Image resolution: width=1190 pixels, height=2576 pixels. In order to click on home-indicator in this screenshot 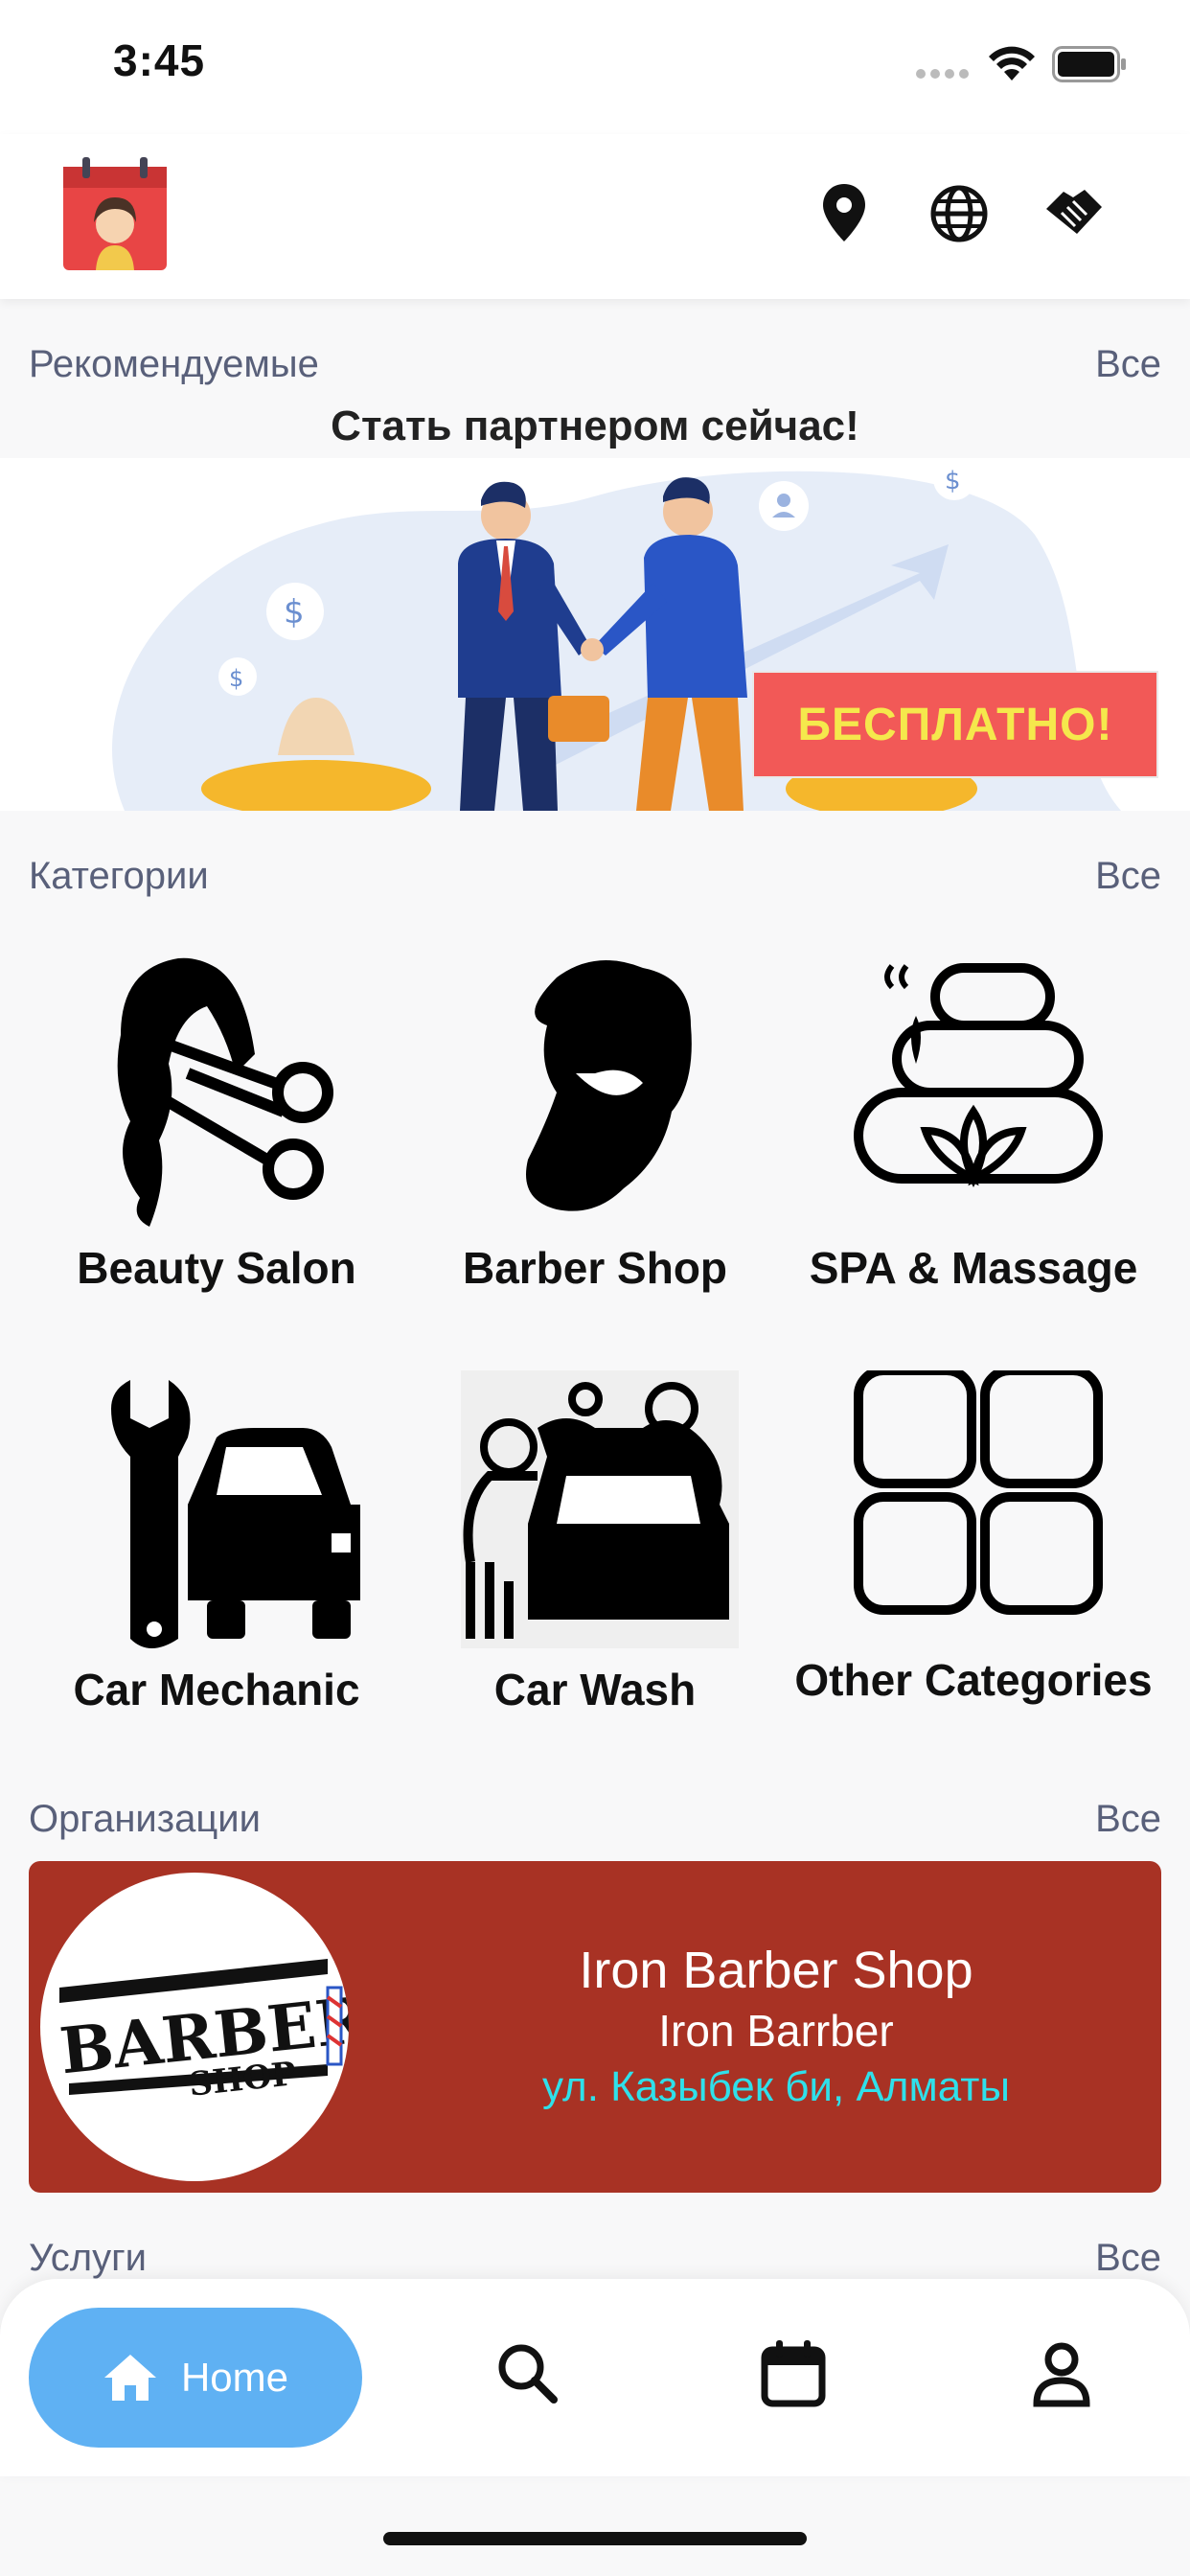, I will do `click(595, 2538)`.